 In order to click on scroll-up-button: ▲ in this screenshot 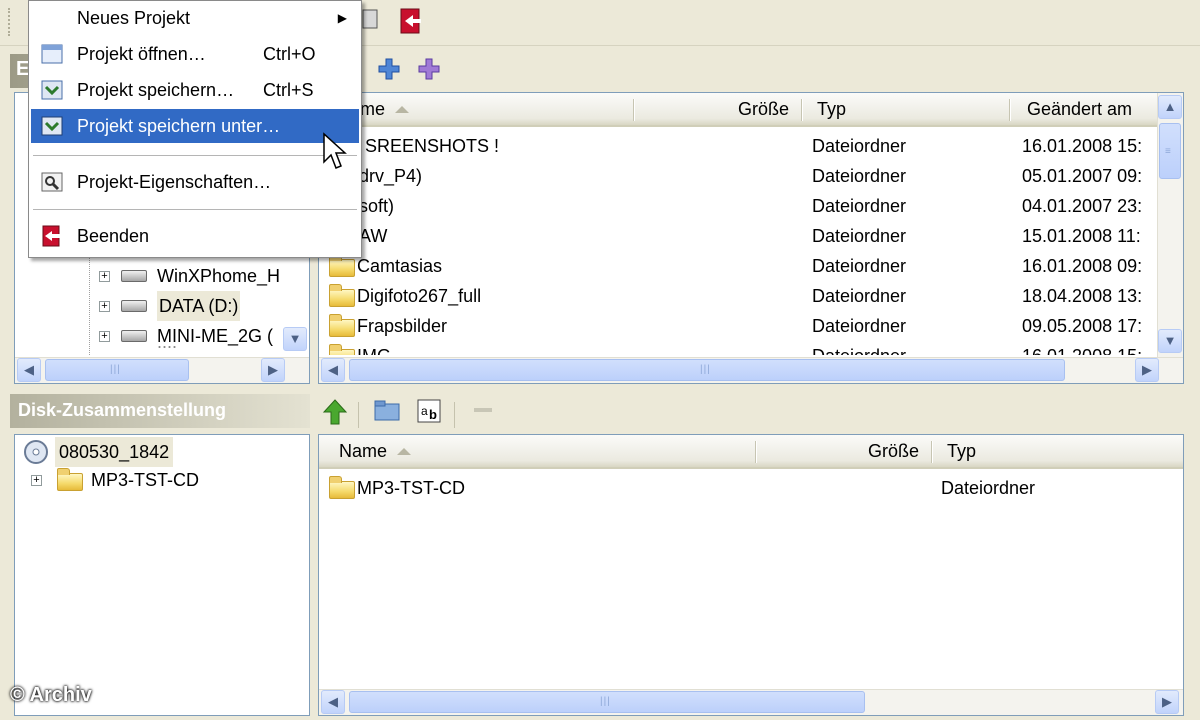, I will do `click(1170, 107)`.